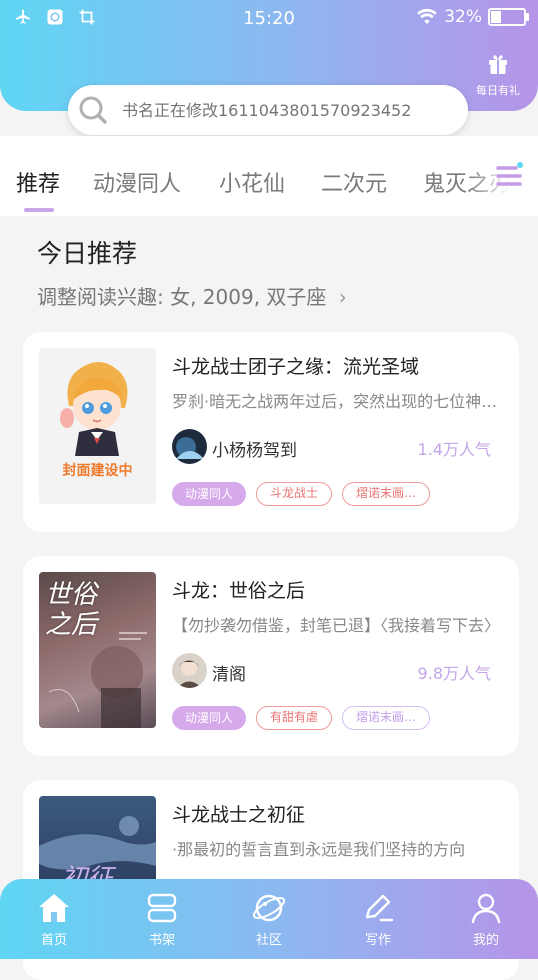  I want to click on nav-community: 社区, so click(269, 919).